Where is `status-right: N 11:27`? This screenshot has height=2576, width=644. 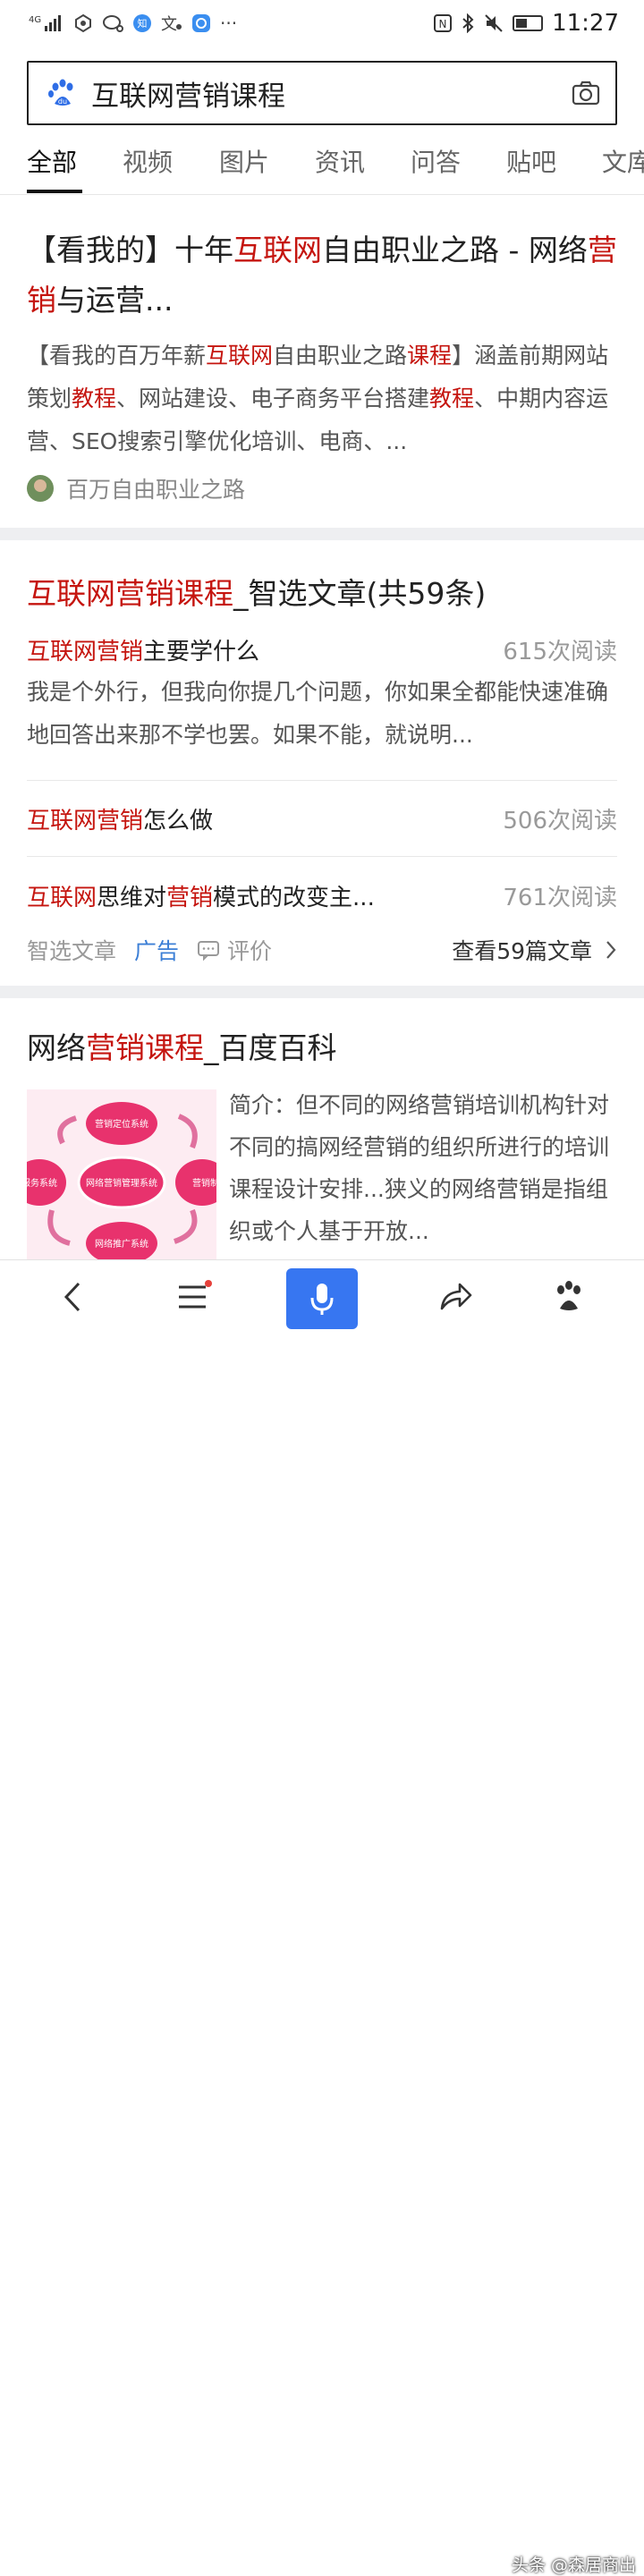 status-right: N 11:27 is located at coordinates (526, 23).